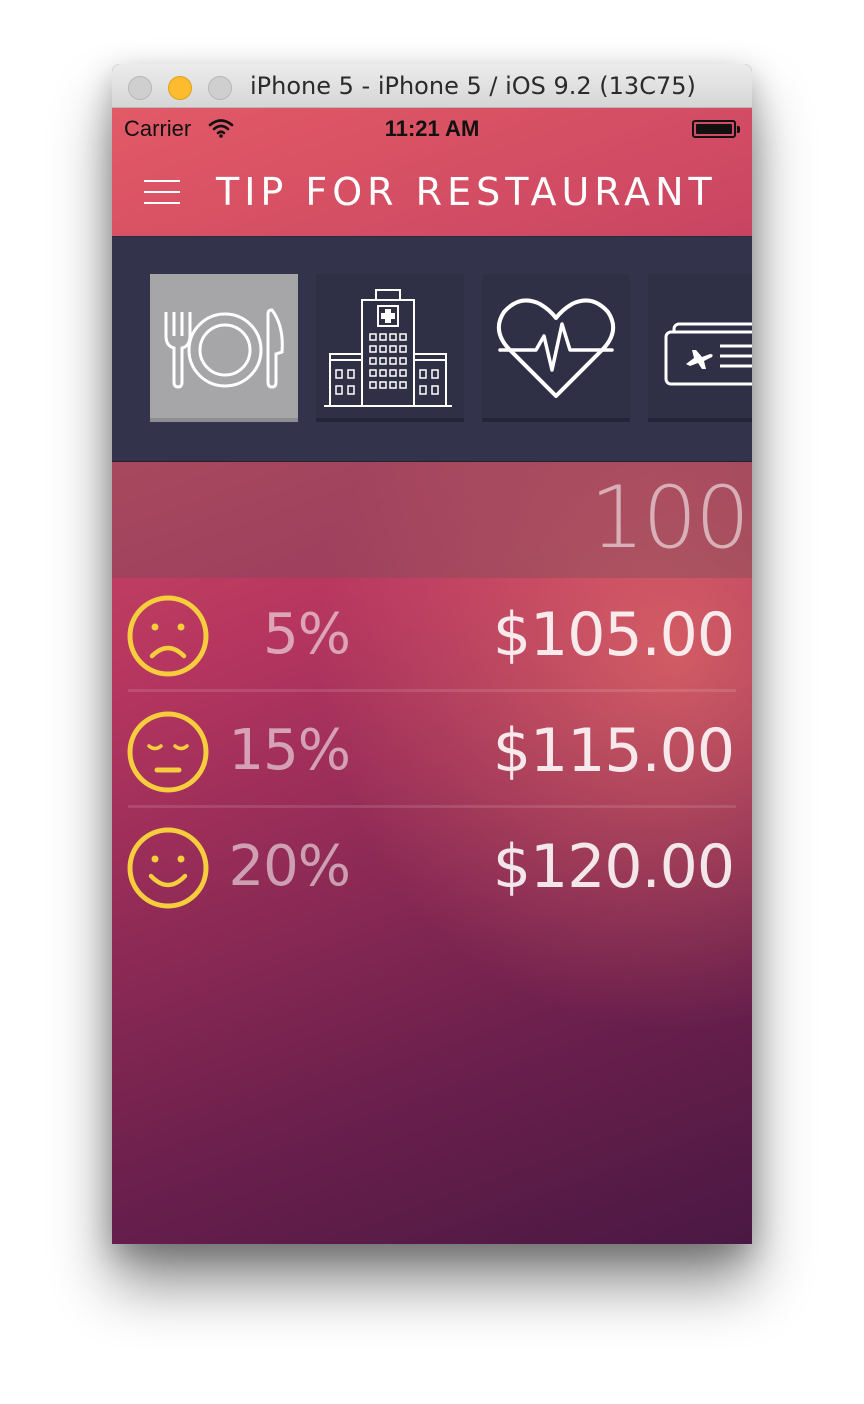  What do you see at coordinates (613, 751) in the screenshot?
I see `tip-total: $115.00` at bounding box center [613, 751].